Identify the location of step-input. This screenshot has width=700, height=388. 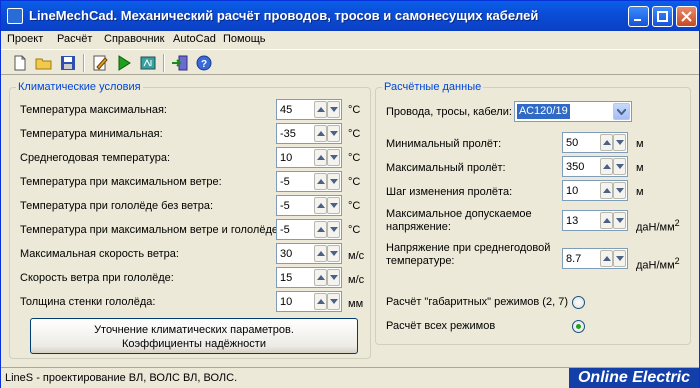
(582, 190).